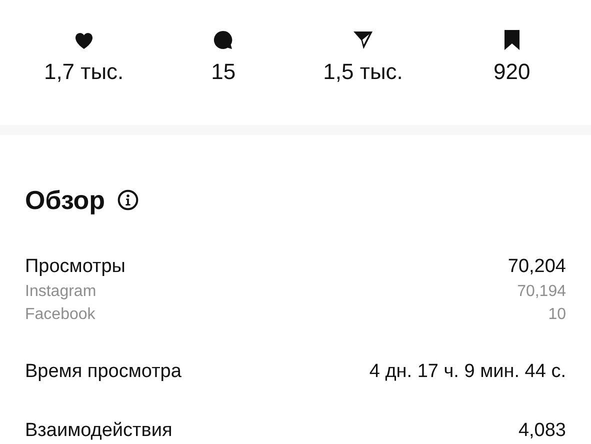 Image resolution: width=591 pixels, height=444 pixels. What do you see at coordinates (542, 431) in the screenshot?
I see `metric-value: 4,083` at bounding box center [542, 431].